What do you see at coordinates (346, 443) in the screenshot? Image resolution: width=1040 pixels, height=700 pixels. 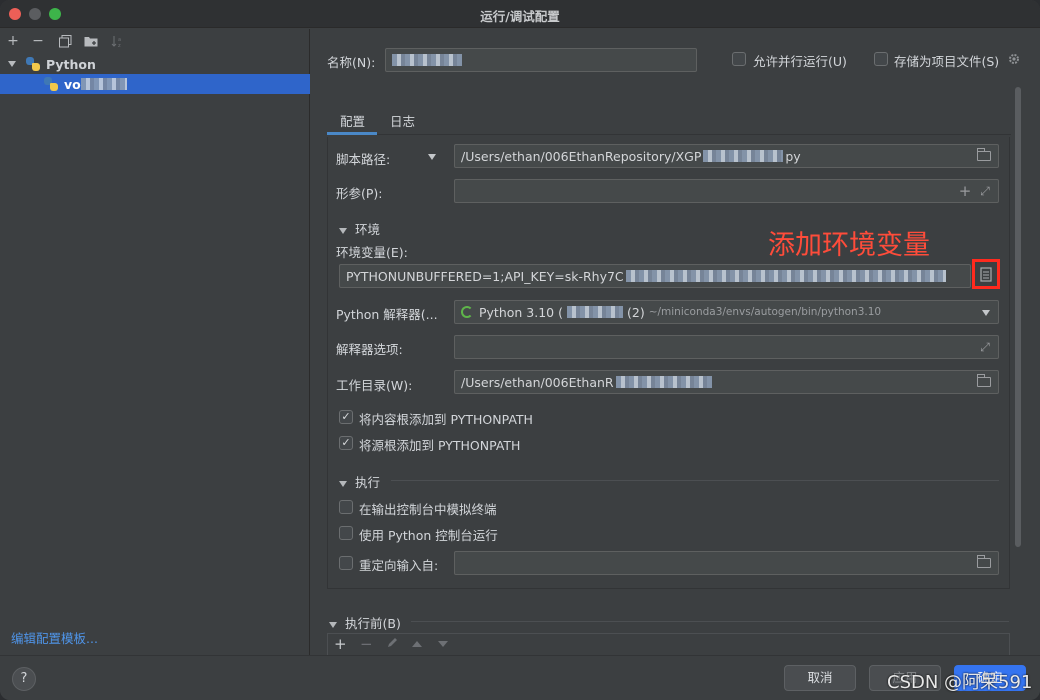 I see `add-source-roots-checkbox: ✓` at bounding box center [346, 443].